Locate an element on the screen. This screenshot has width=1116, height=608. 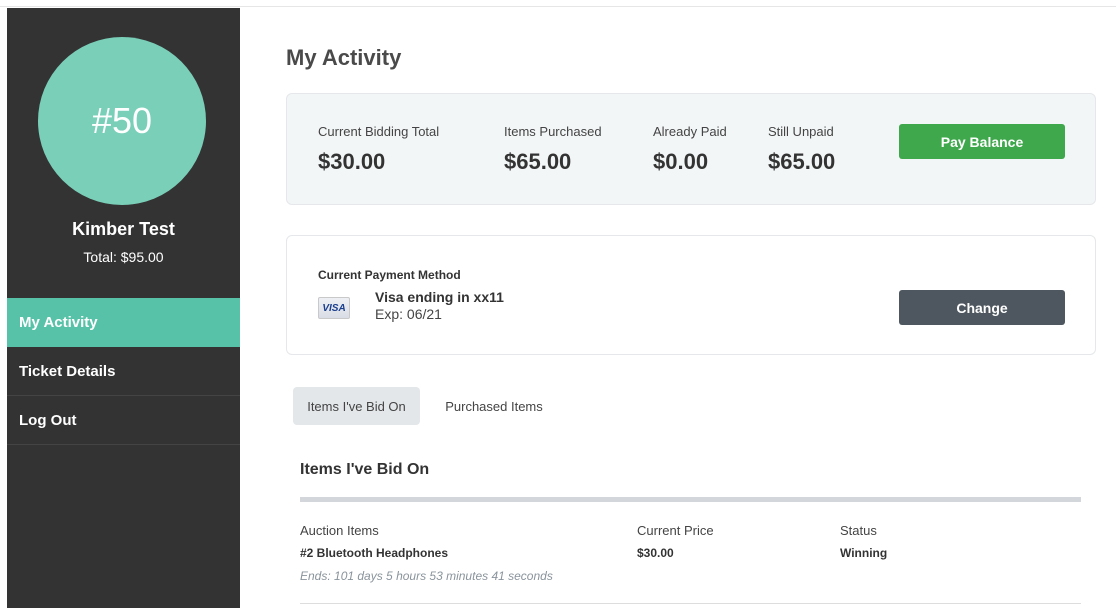
item-status: Winning is located at coordinates (864, 553).